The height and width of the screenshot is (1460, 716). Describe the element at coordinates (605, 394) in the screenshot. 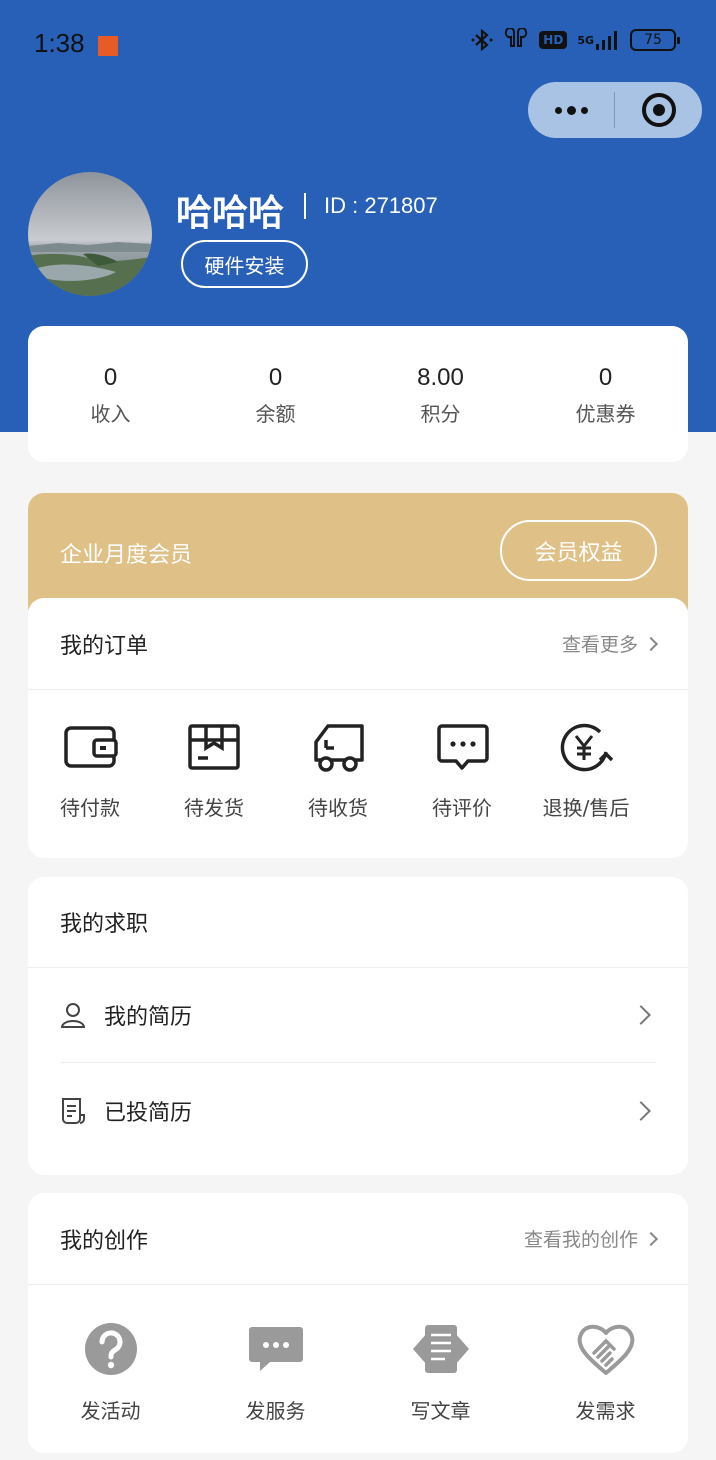

I see `stat-coupons: 0 优惠券` at that location.